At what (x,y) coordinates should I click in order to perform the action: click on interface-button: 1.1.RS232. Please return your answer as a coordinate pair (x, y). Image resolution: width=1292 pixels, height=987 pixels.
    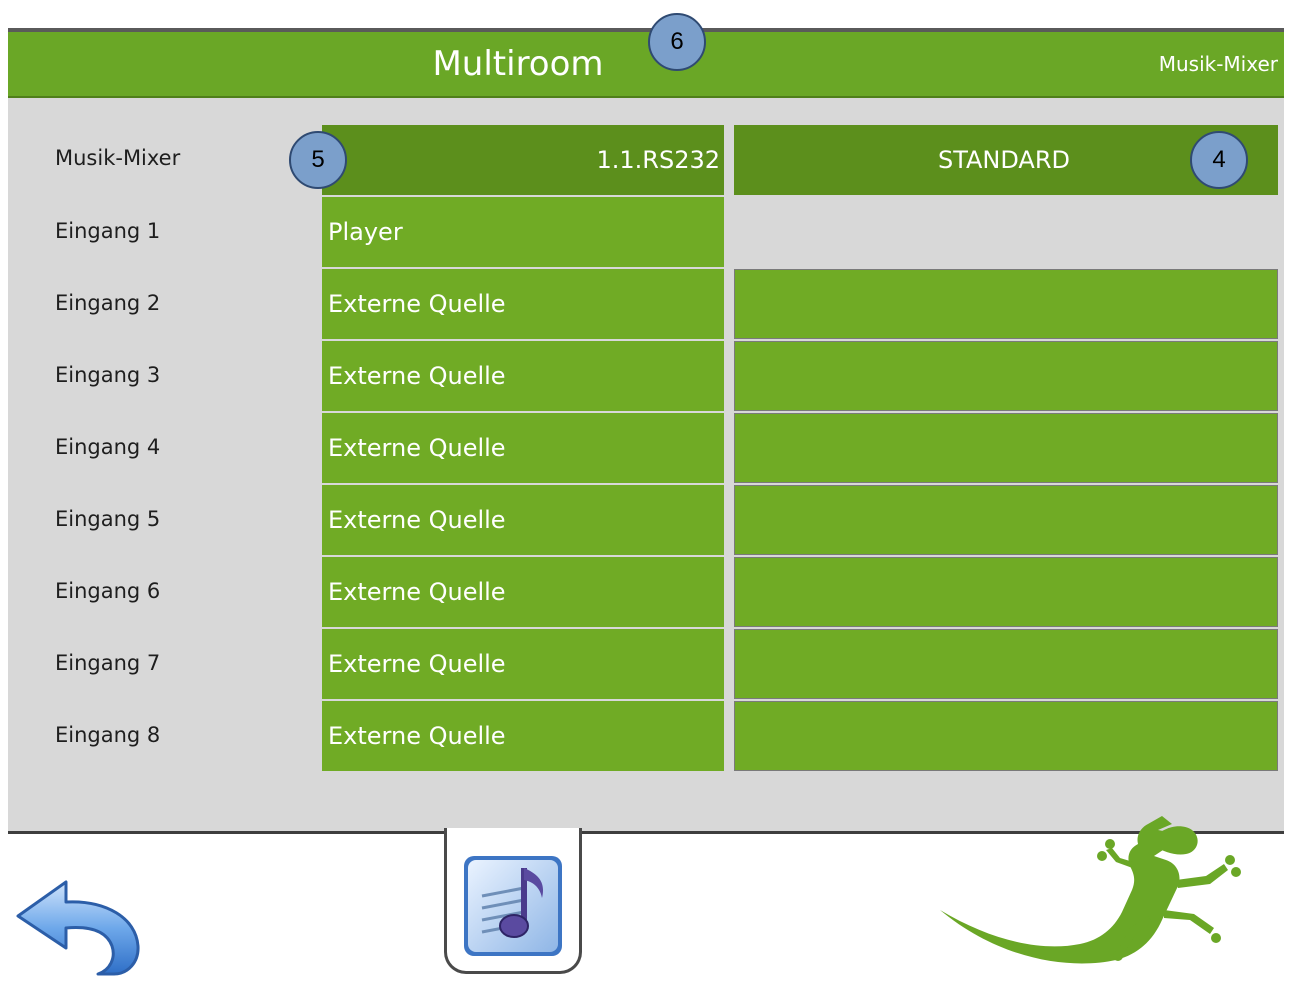
    Looking at the image, I should click on (523, 160).